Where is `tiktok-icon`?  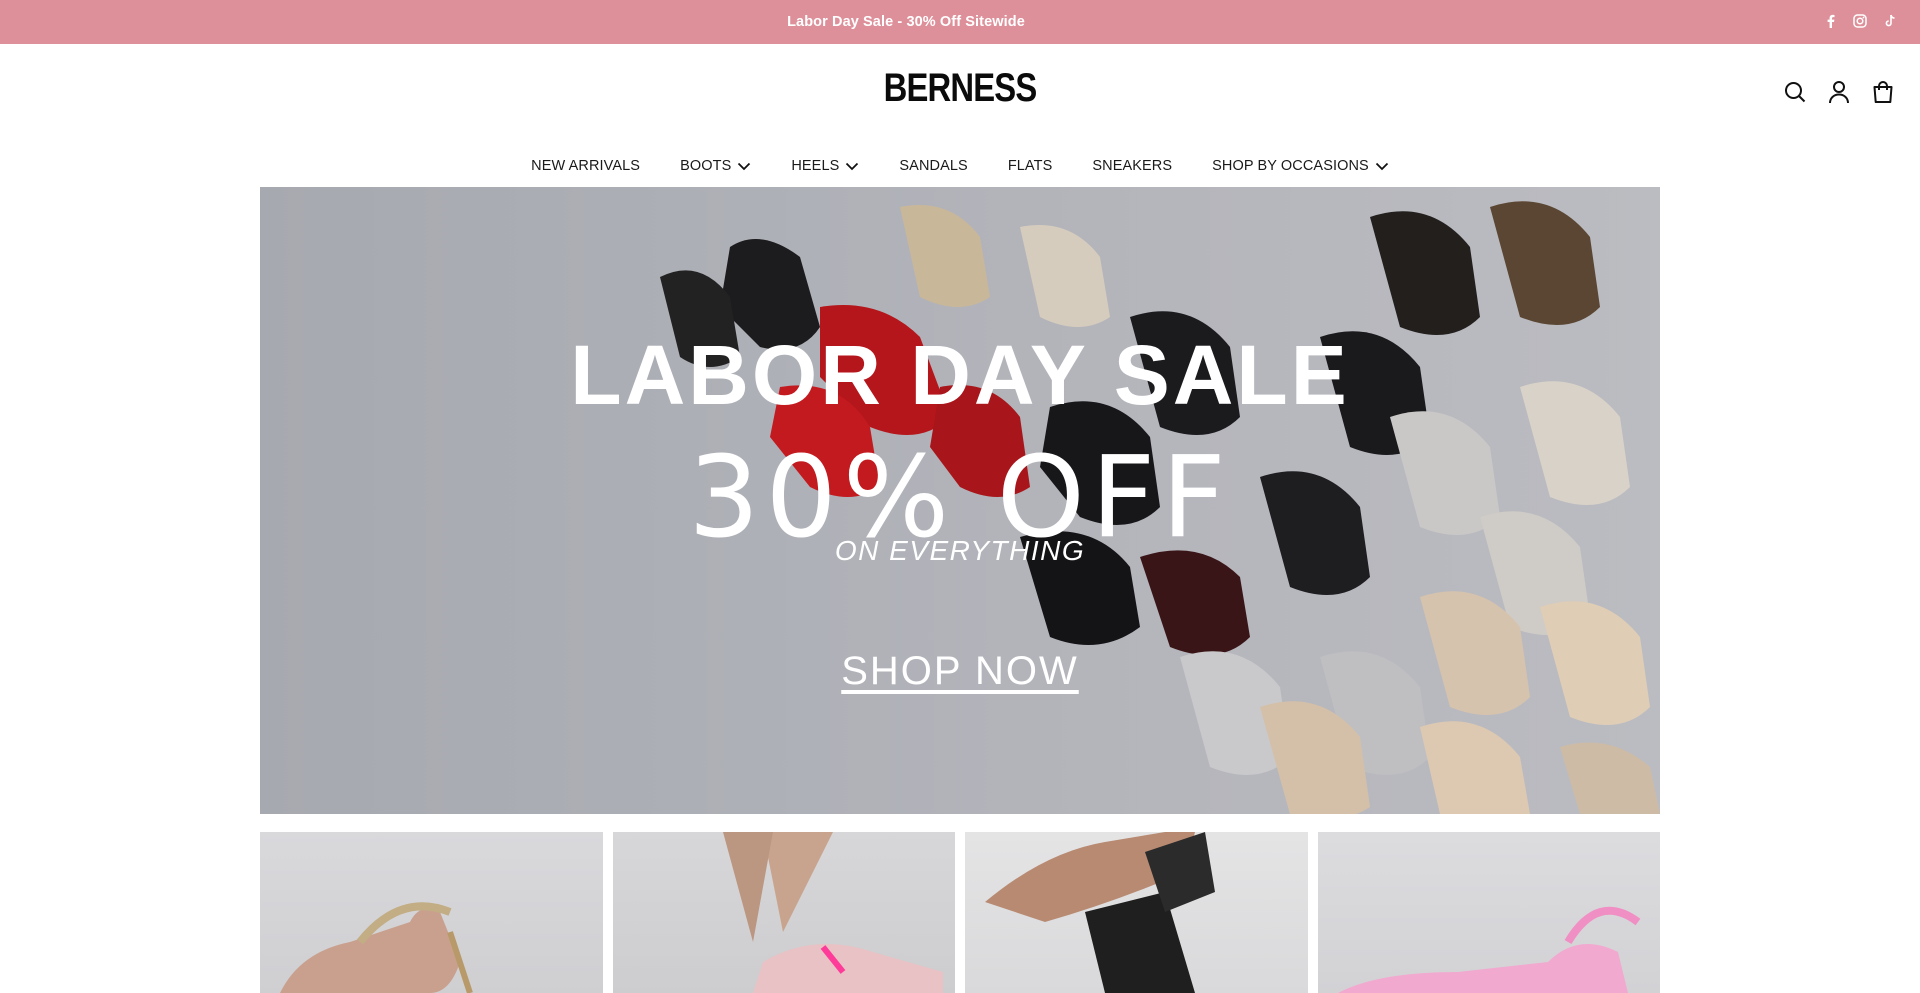
tiktok-icon is located at coordinates (1890, 21).